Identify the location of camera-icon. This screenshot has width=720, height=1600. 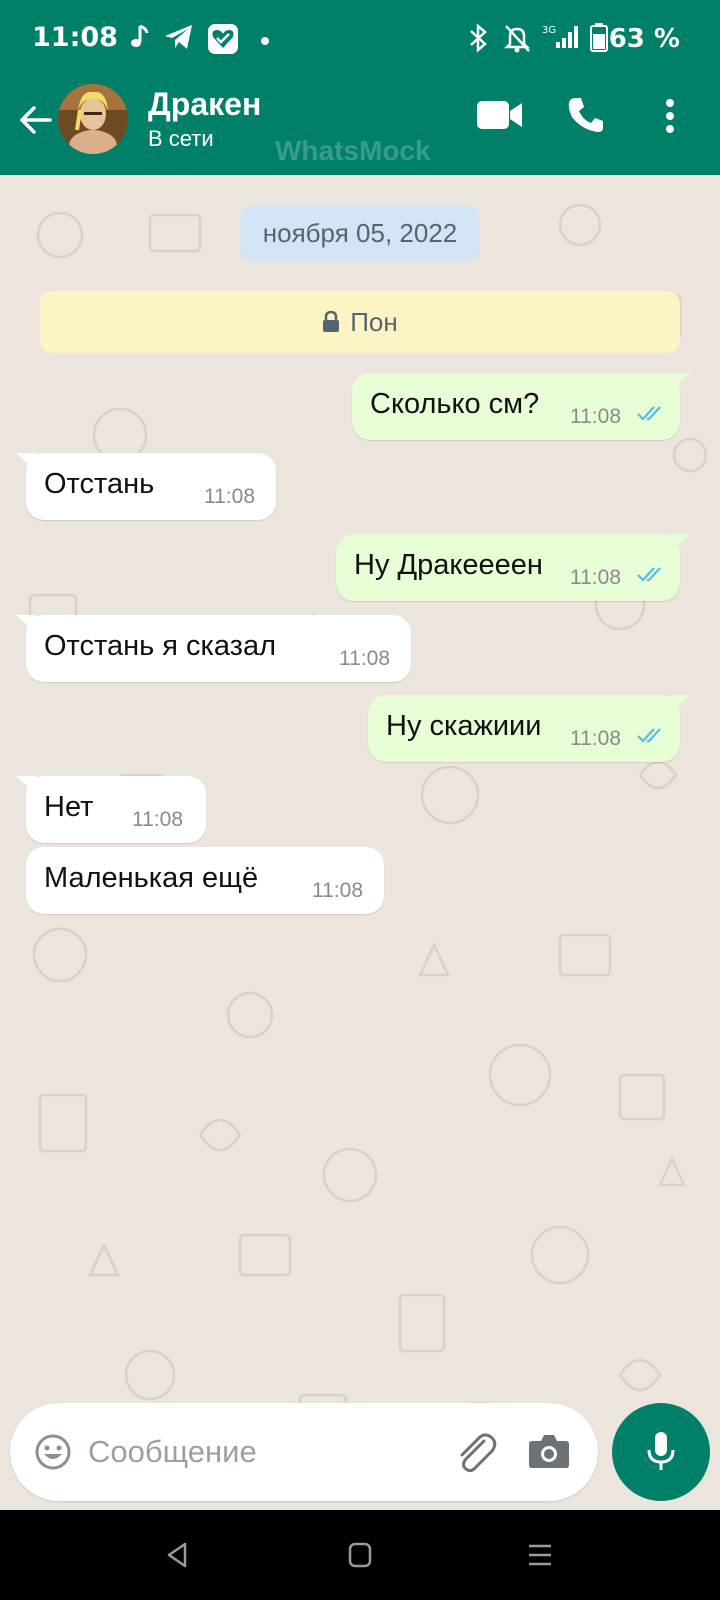
(549, 1451).